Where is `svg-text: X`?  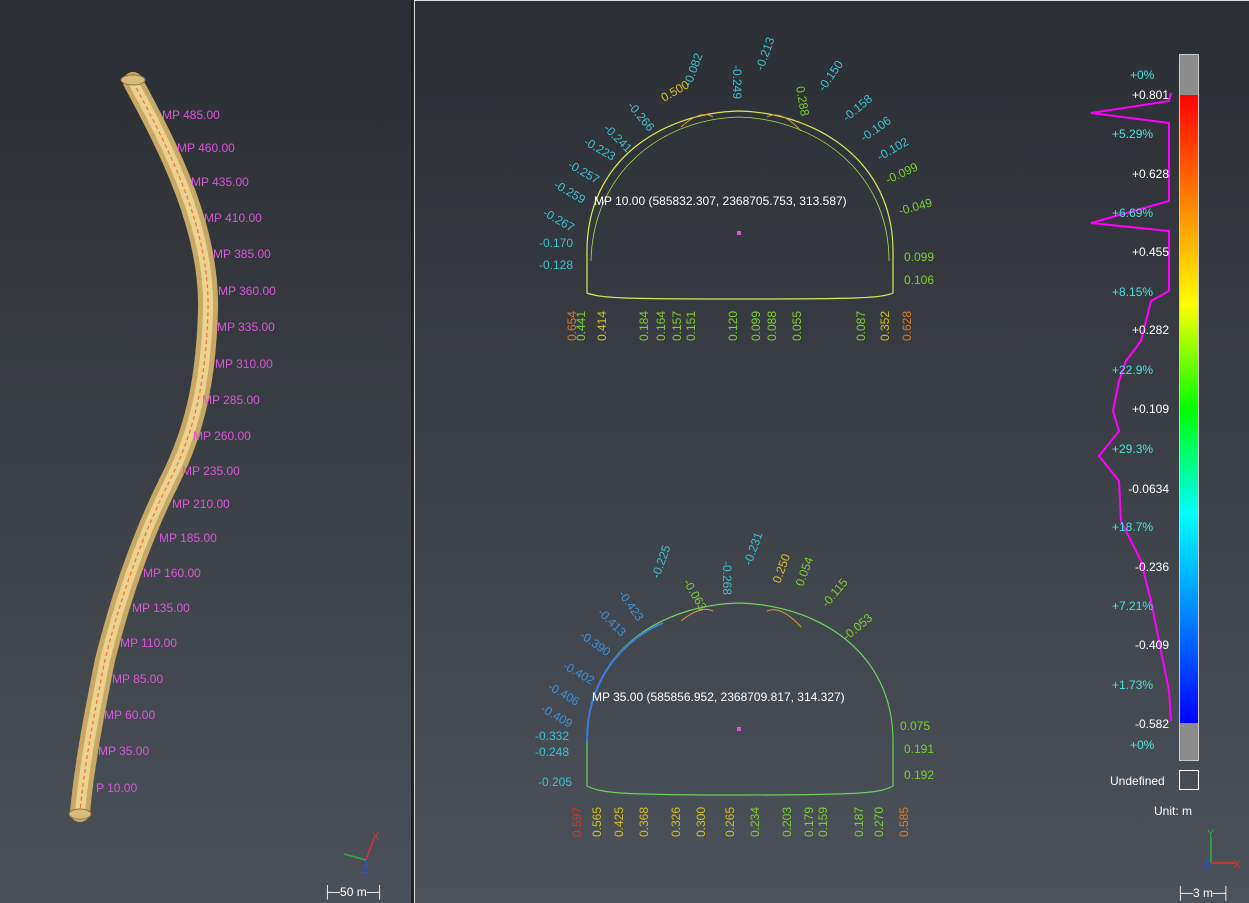 svg-text: X is located at coordinates (376, 837).